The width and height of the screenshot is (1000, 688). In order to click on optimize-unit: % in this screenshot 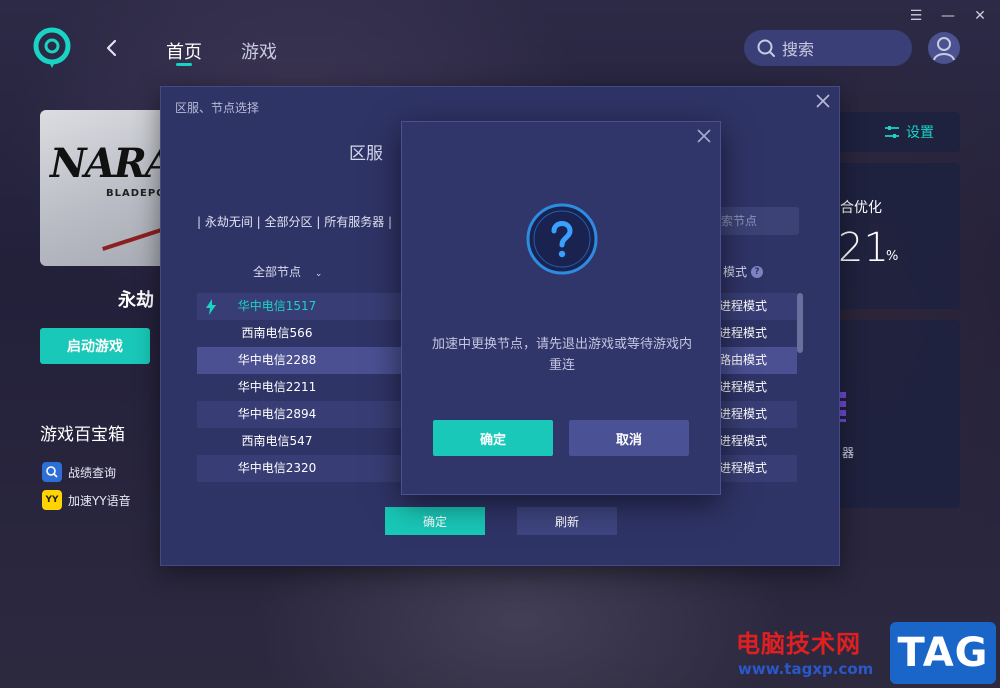, I will do `click(892, 256)`.